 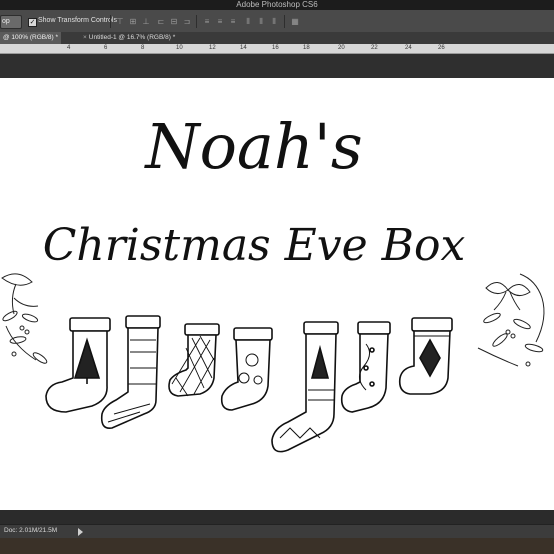 I want to click on stocking-tall-tree, so click(x=305, y=387).